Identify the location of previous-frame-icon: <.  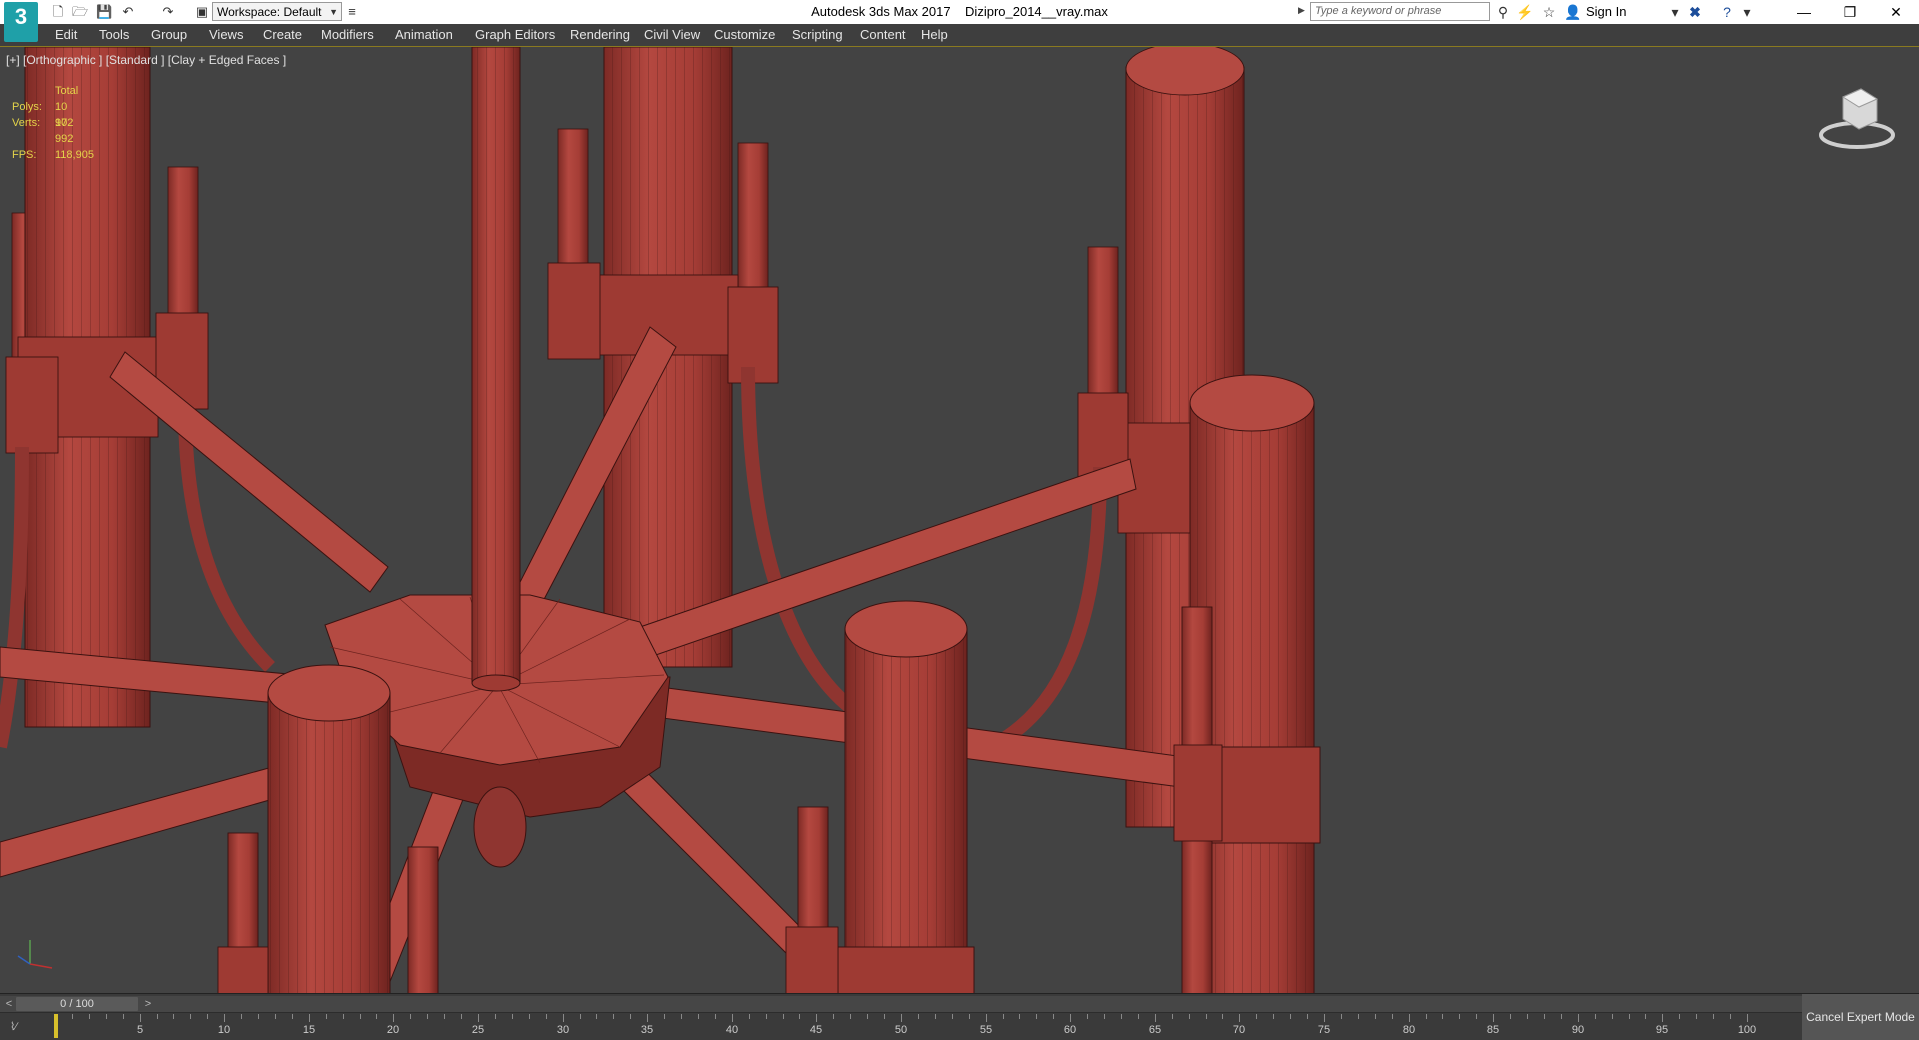
(9, 1004).